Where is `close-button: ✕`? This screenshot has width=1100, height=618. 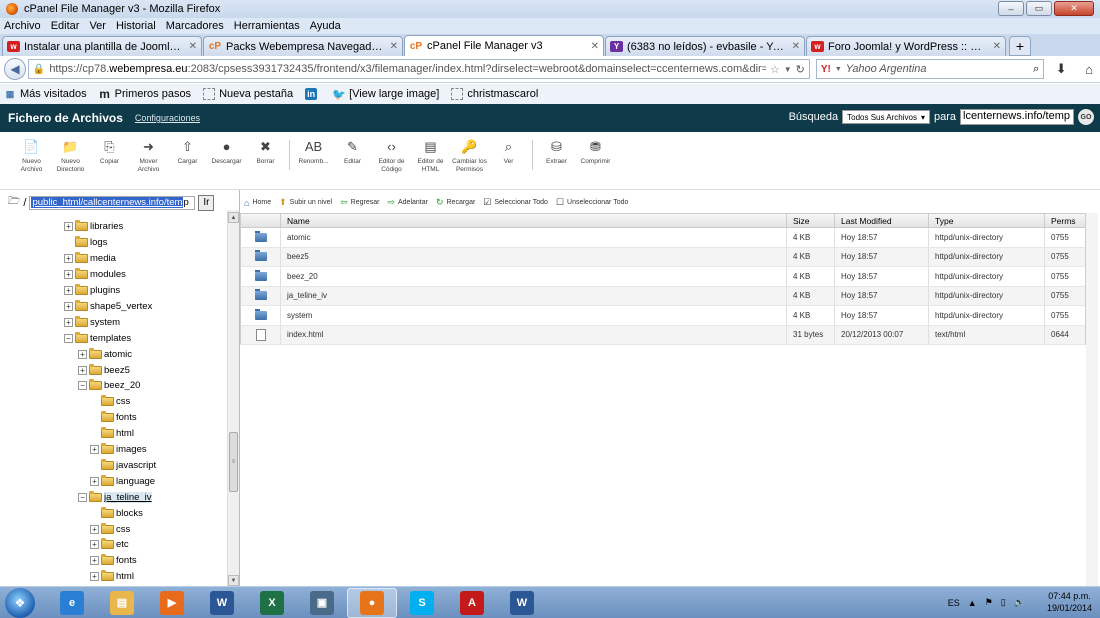 close-button: ✕ is located at coordinates (1074, 8).